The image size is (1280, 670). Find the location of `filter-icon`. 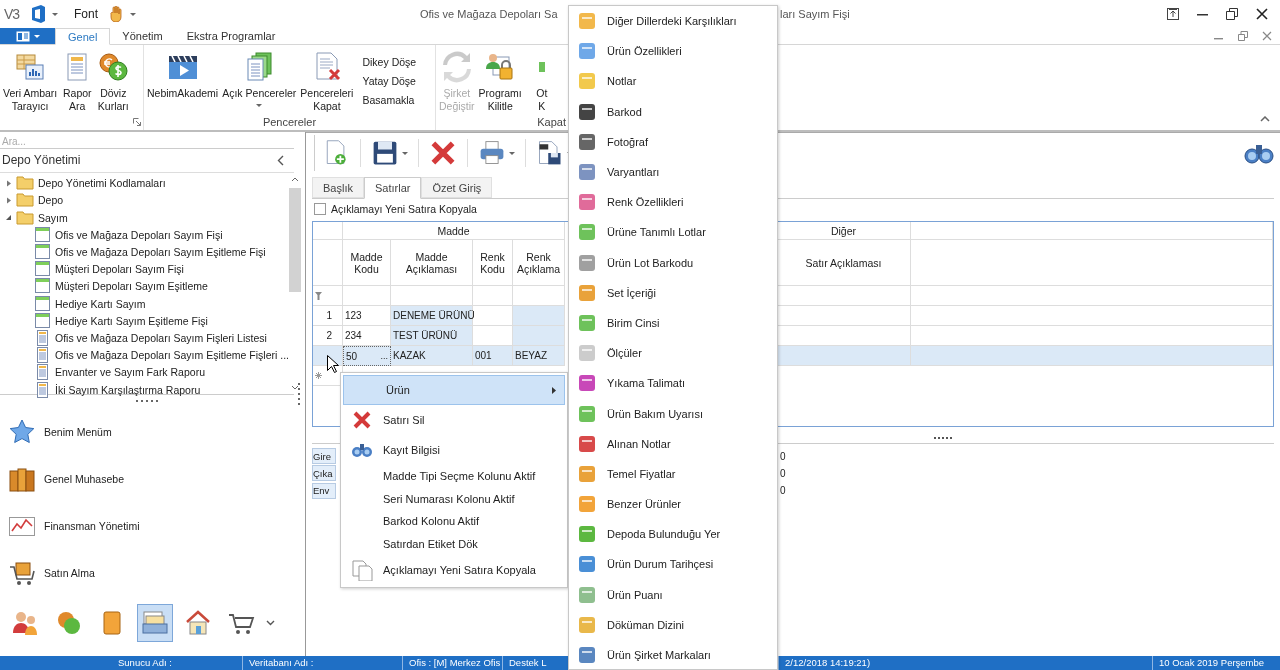

filter-icon is located at coordinates (318, 295).